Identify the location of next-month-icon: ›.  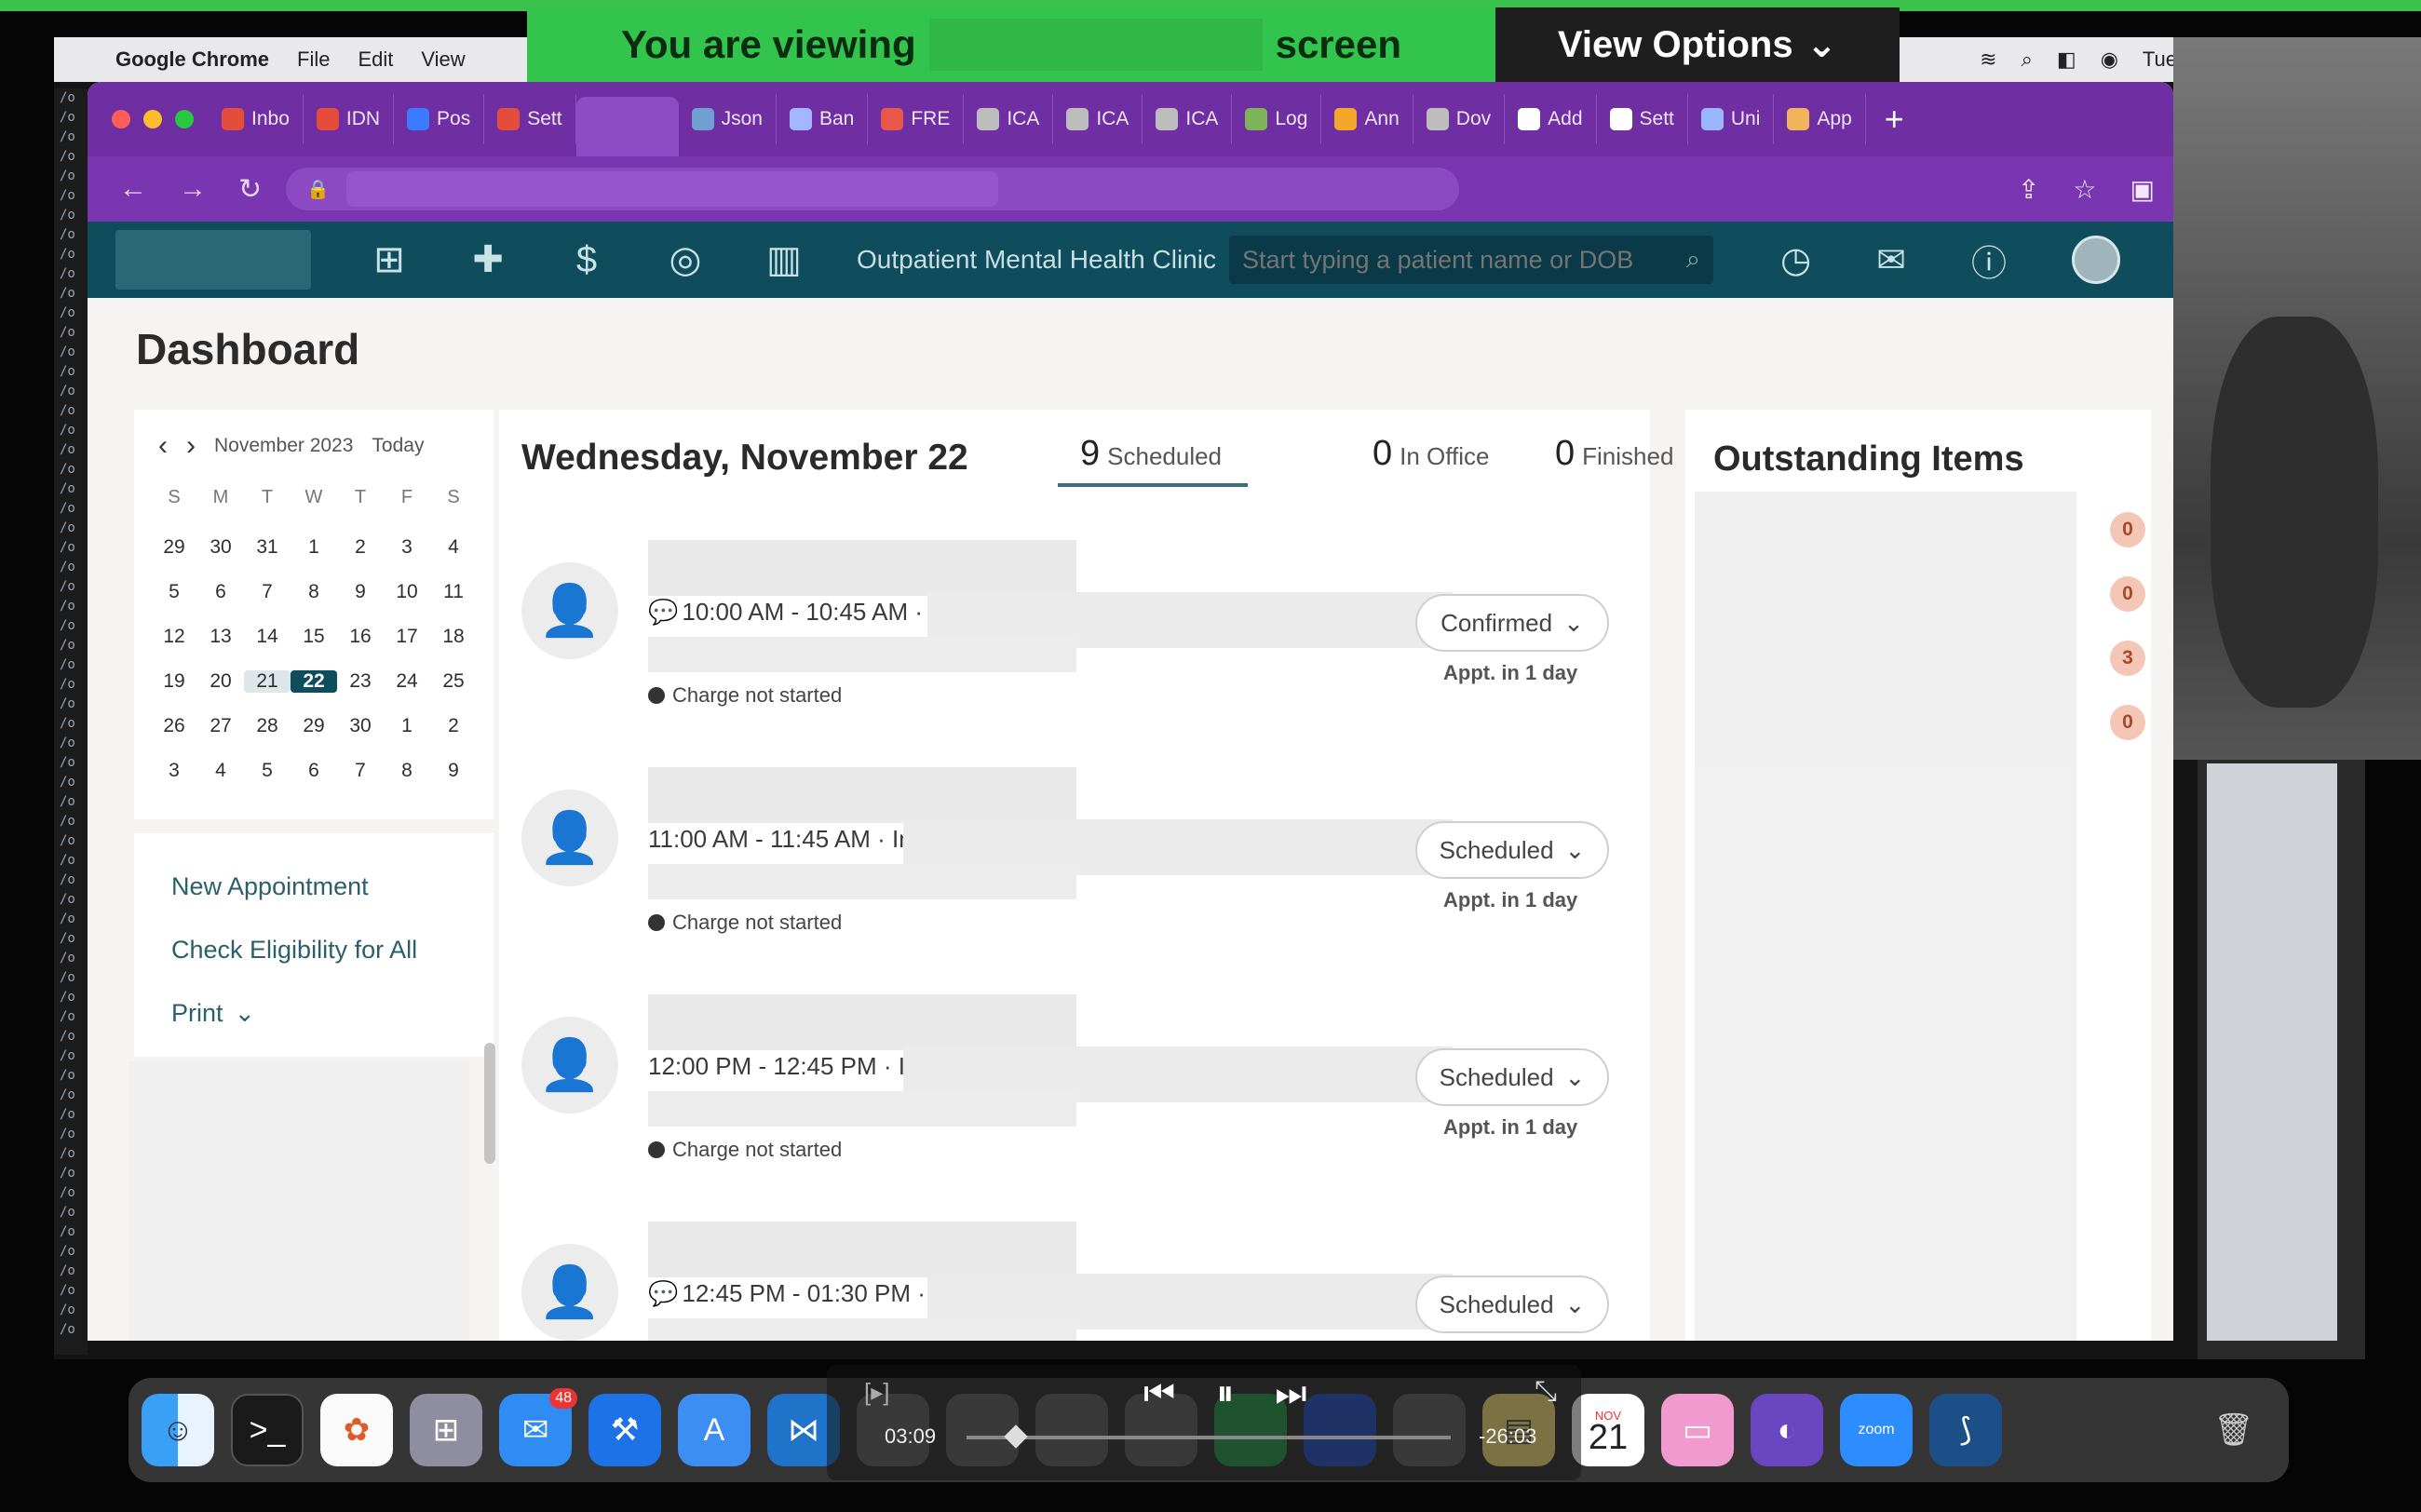
(191, 446).